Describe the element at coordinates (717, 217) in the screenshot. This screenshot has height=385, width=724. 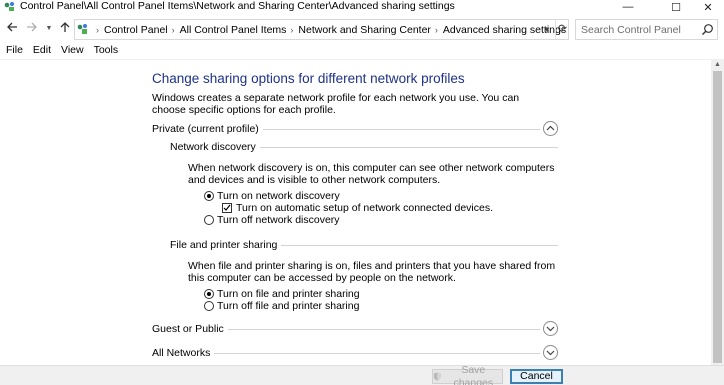
I see `scrollbar-thumb` at that location.